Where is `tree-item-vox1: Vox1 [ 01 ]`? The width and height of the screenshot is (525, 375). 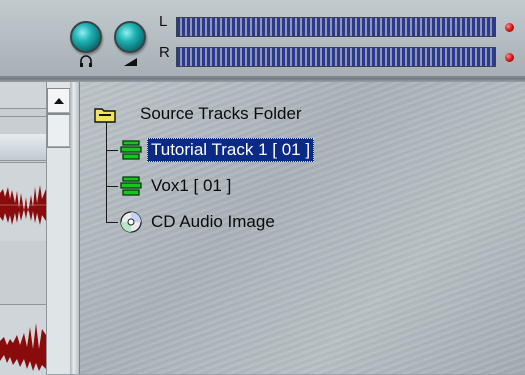
tree-item-vox1: Vox1 [ 01 ] is located at coordinates (177, 186).